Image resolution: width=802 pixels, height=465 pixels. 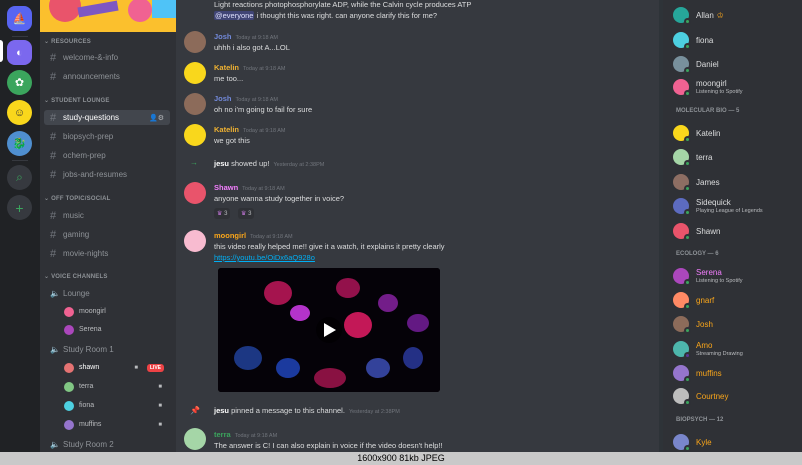 What do you see at coordinates (55, 293) in the screenshot?
I see `speaker-icon: 🔈` at bounding box center [55, 293].